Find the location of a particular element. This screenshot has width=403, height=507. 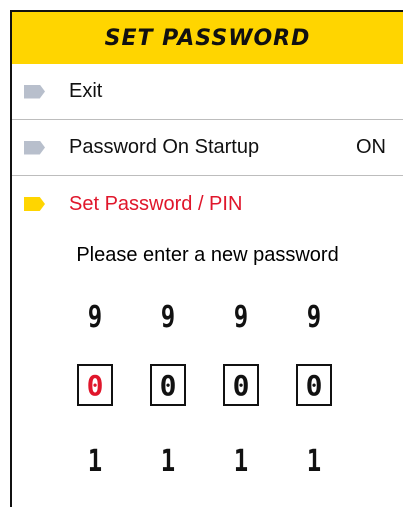

menu-item-password-on-startup: Password On Startup ON is located at coordinates (207, 148).